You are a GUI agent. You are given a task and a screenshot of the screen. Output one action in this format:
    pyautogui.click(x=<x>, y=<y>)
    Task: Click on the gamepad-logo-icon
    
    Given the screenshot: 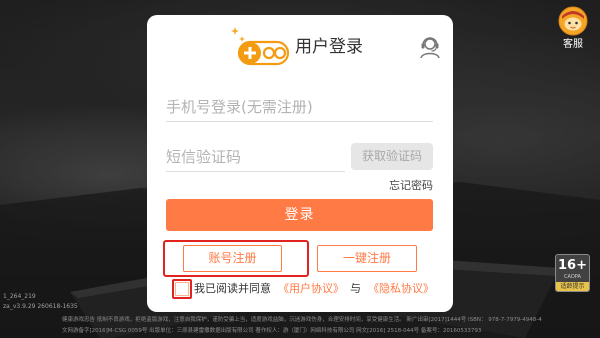 What is the action you would take?
    pyautogui.click(x=260, y=46)
    